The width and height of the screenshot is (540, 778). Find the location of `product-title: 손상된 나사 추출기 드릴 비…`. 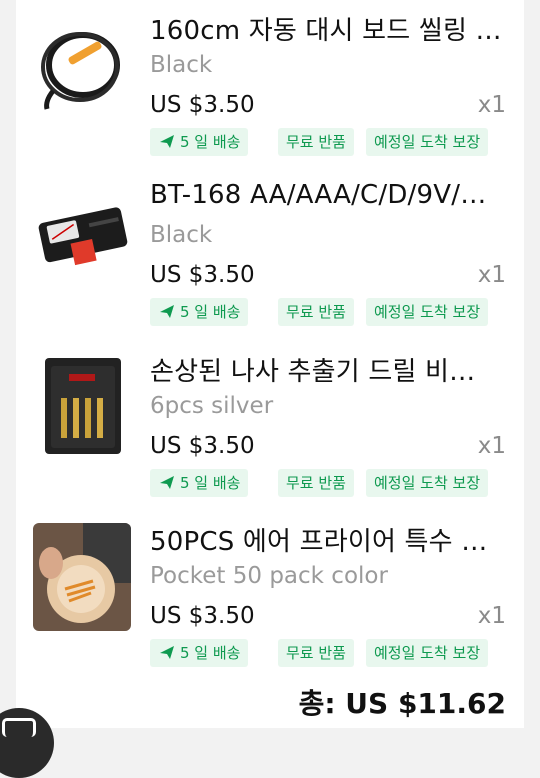

product-title: 손상된 나사 추출기 드릴 비… is located at coordinates (330, 369).